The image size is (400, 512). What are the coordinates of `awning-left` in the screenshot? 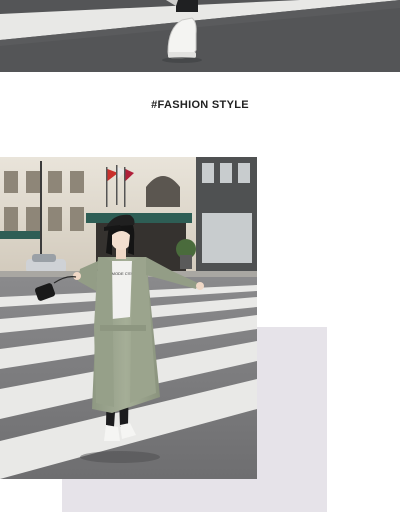 It's located at (20, 235).